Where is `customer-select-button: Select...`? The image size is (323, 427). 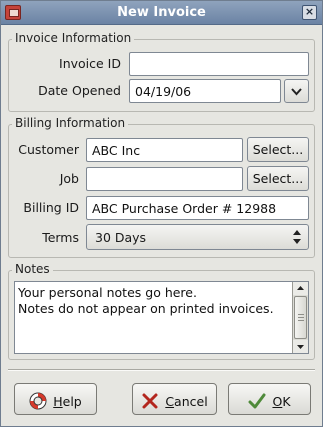
customer-select-button: Select... is located at coordinates (278, 149).